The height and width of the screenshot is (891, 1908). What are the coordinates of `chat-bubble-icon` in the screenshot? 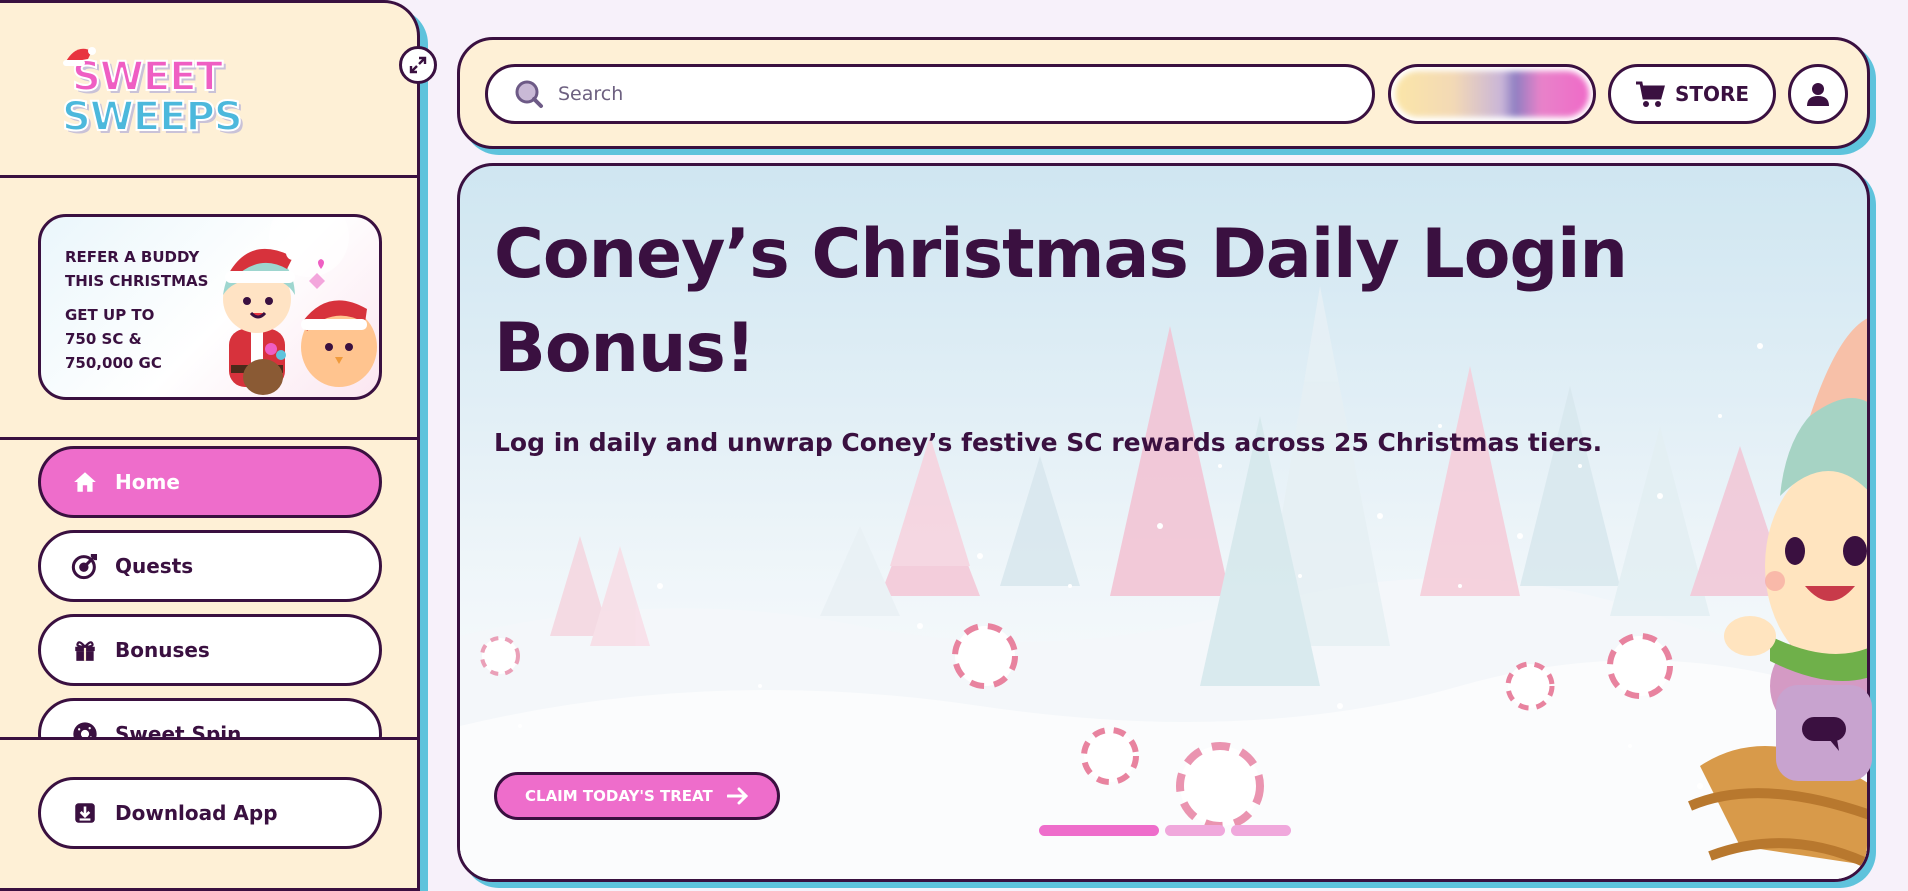 It's located at (1824, 734).